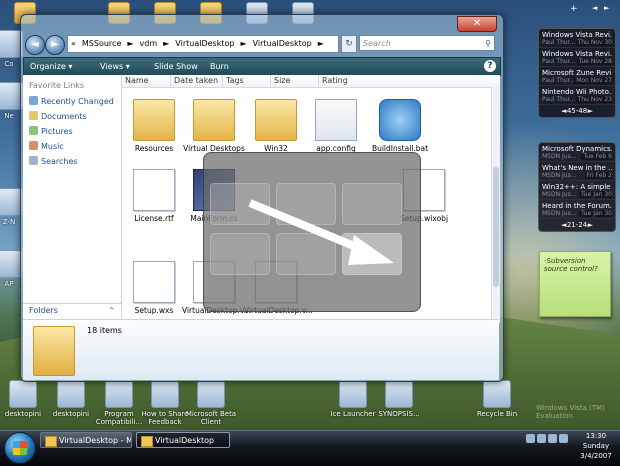  I want to click on system-tray, so click(552, 439).